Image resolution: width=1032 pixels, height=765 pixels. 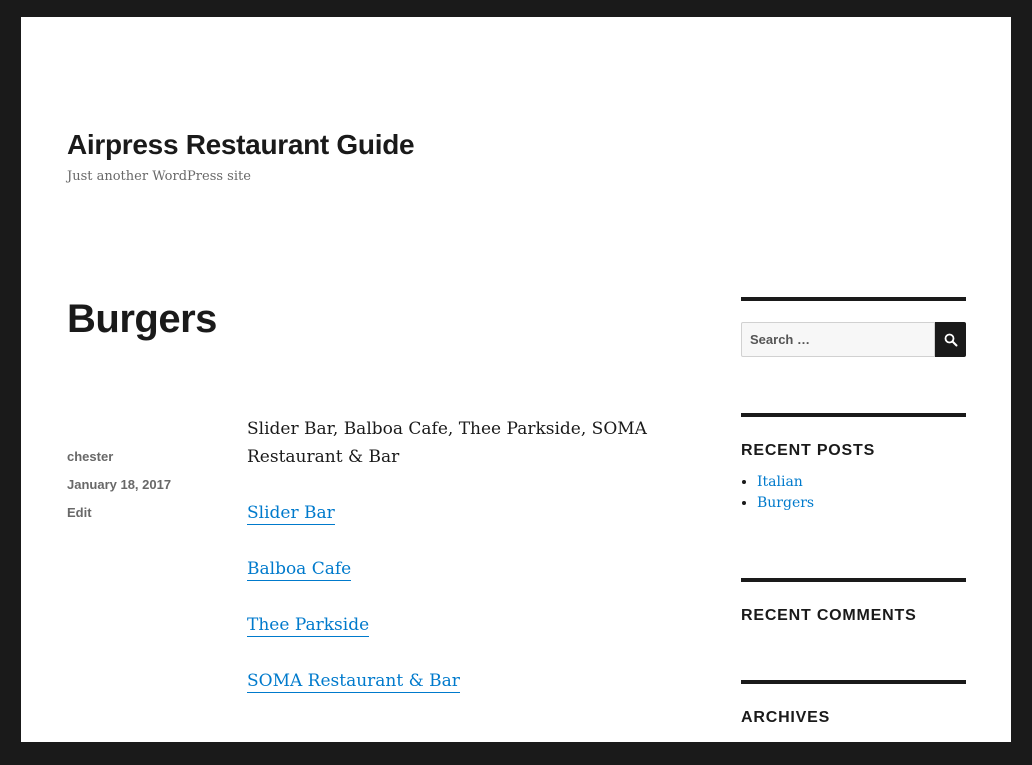 I want to click on search-form, so click(x=853, y=339).